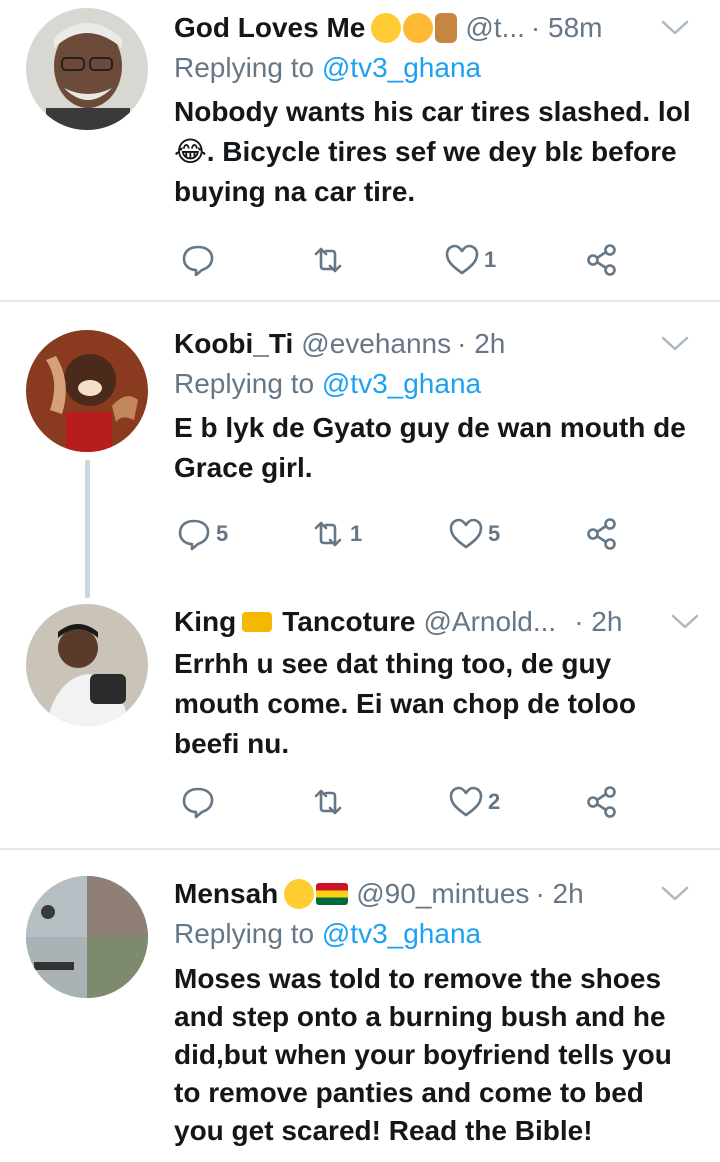 This screenshot has height=1162, width=720. Describe the element at coordinates (356, 533) in the screenshot. I see `retweet-count: 1` at that location.